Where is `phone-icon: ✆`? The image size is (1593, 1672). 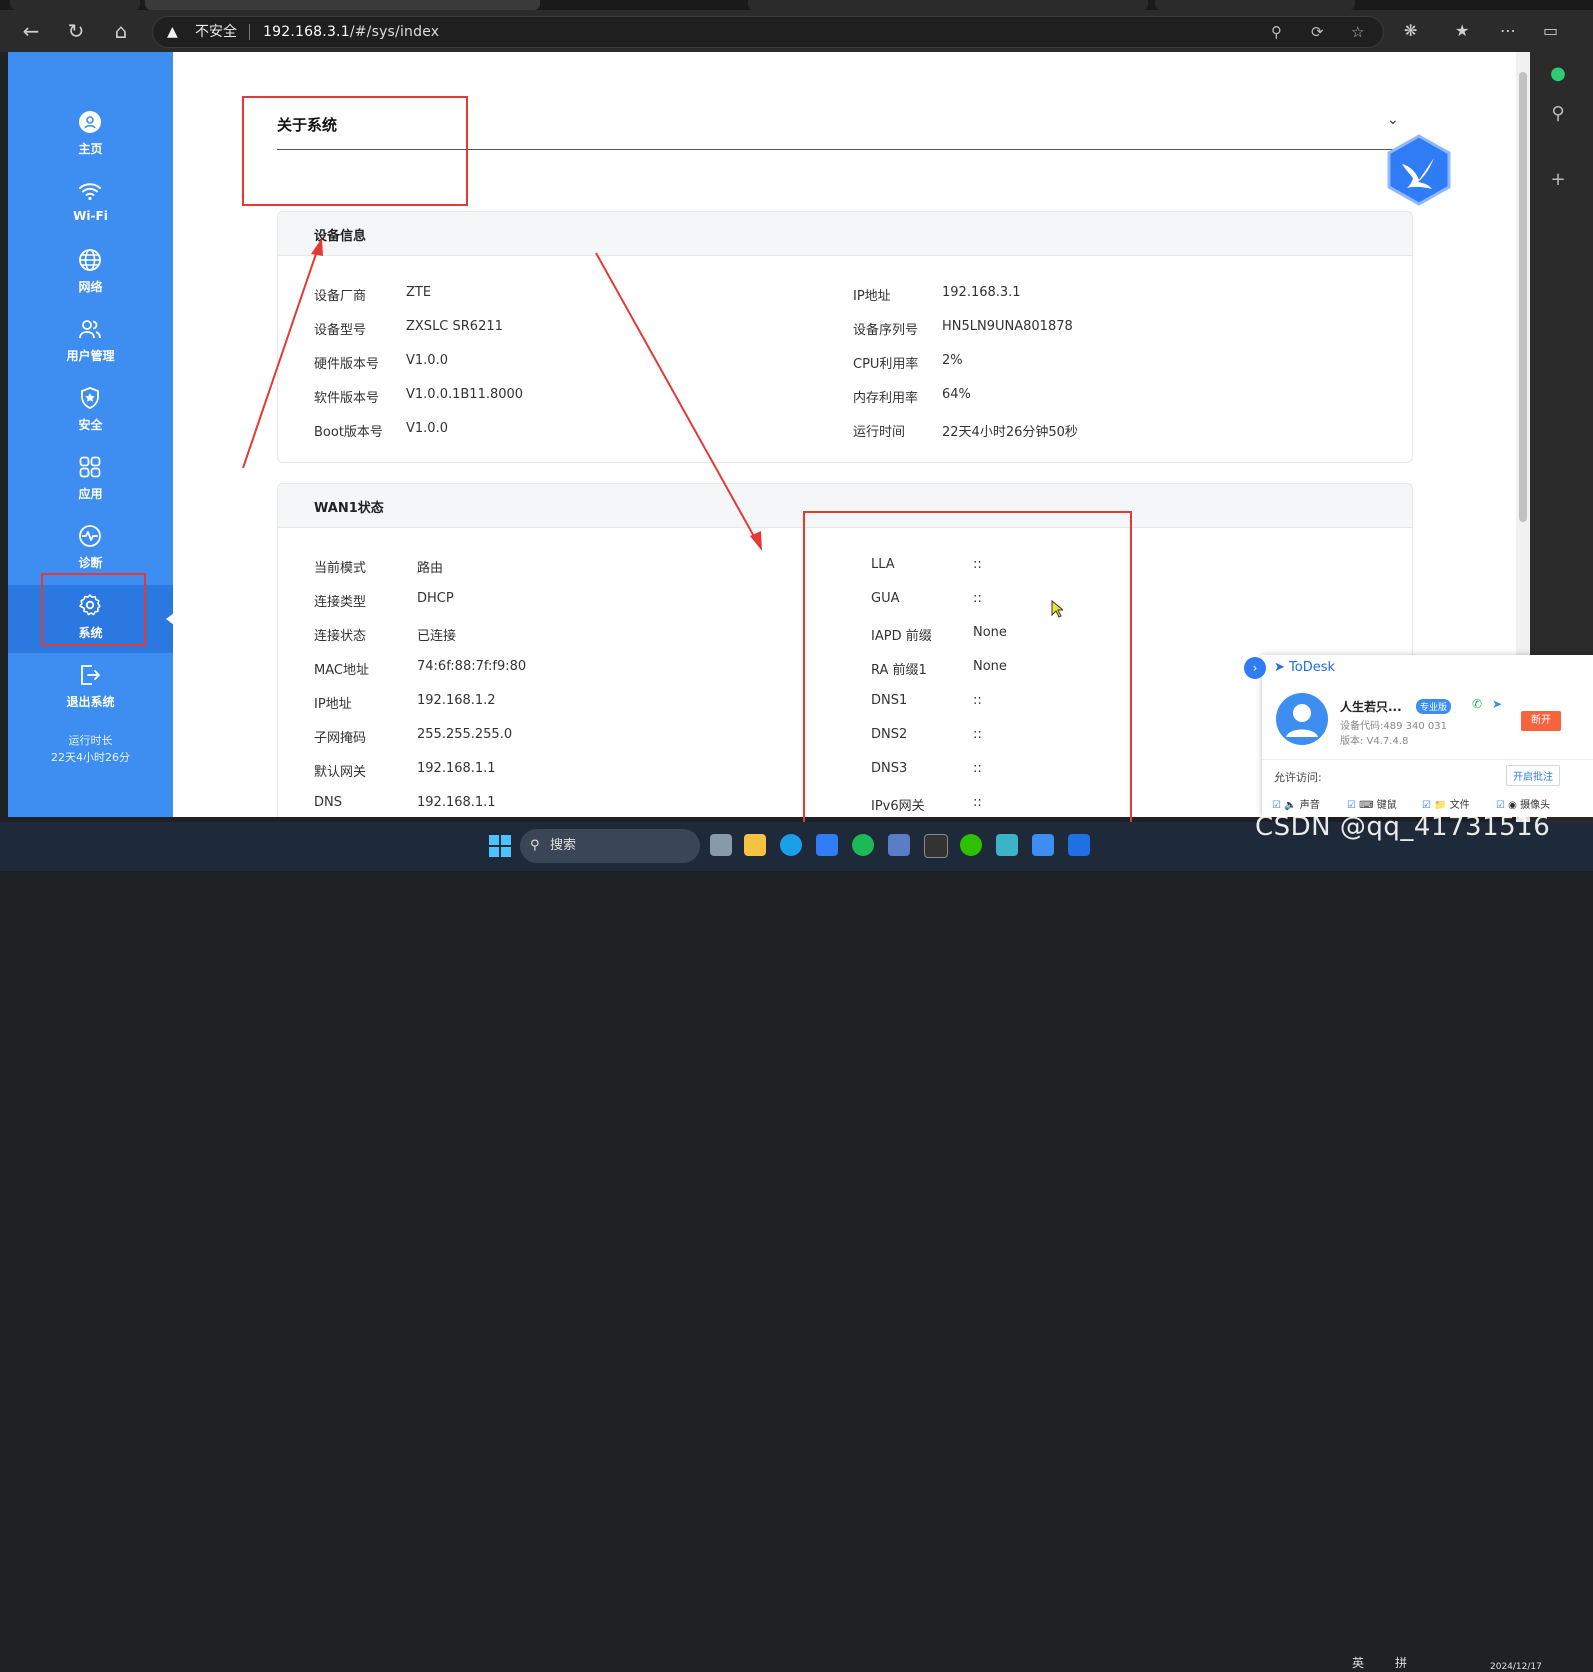
phone-icon: ✆ is located at coordinates (1477, 704).